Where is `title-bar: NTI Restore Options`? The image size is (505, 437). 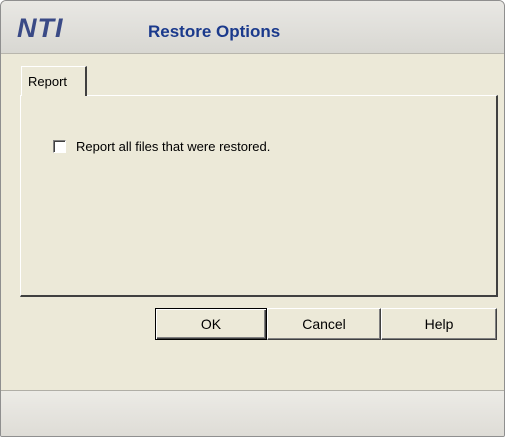
title-bar: NTI Restore Options is located at coordinates (252, 27).